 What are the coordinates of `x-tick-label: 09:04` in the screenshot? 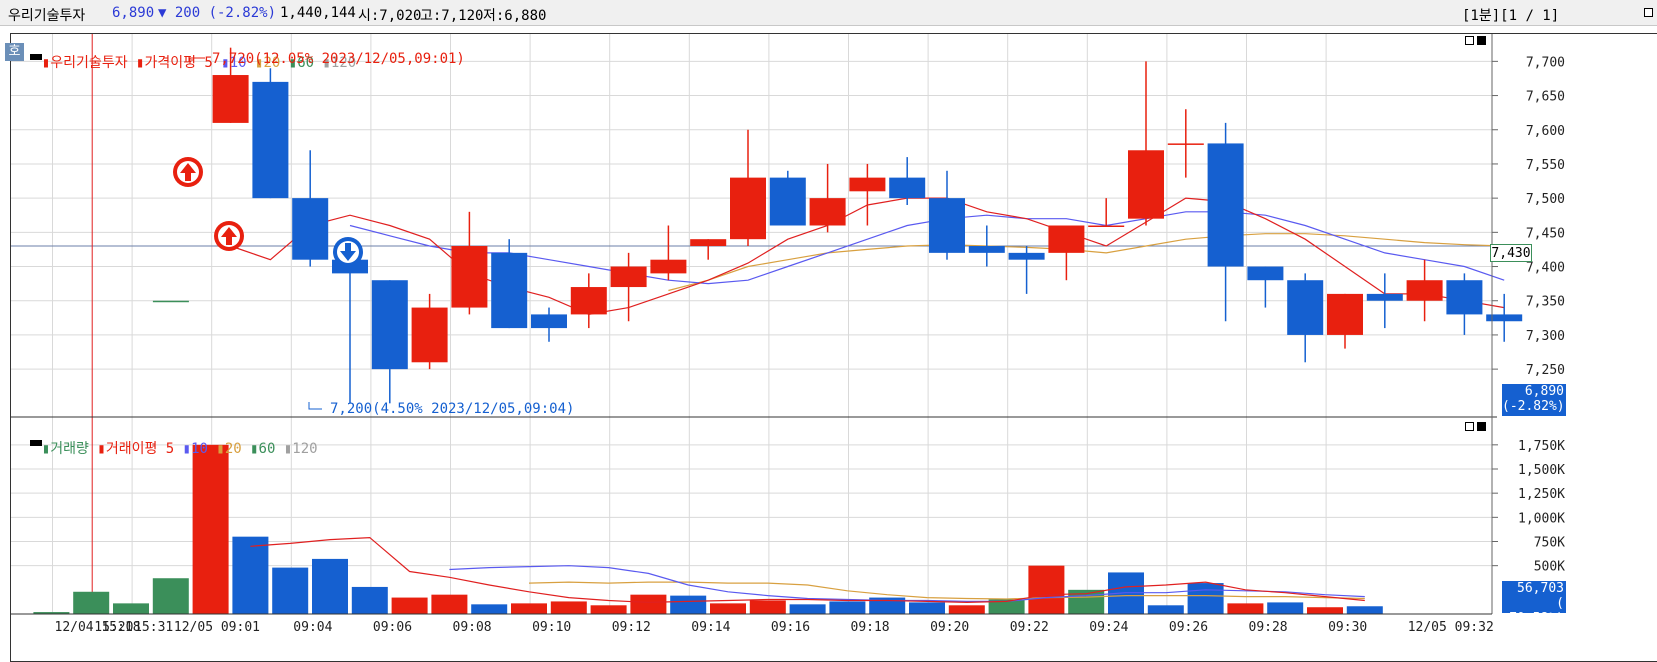 It's located at (312, 627).